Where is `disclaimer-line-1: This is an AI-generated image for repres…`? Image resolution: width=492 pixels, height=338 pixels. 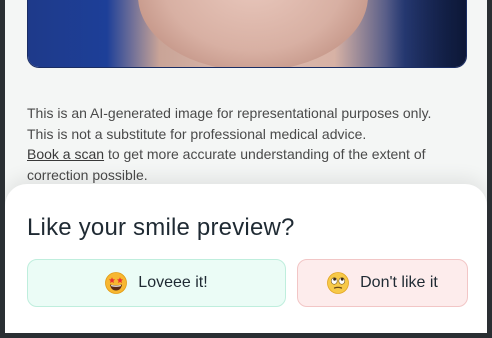
disclaimer-line-1: This is an AI-generated image for repres… is located at coordinates (229, 113).